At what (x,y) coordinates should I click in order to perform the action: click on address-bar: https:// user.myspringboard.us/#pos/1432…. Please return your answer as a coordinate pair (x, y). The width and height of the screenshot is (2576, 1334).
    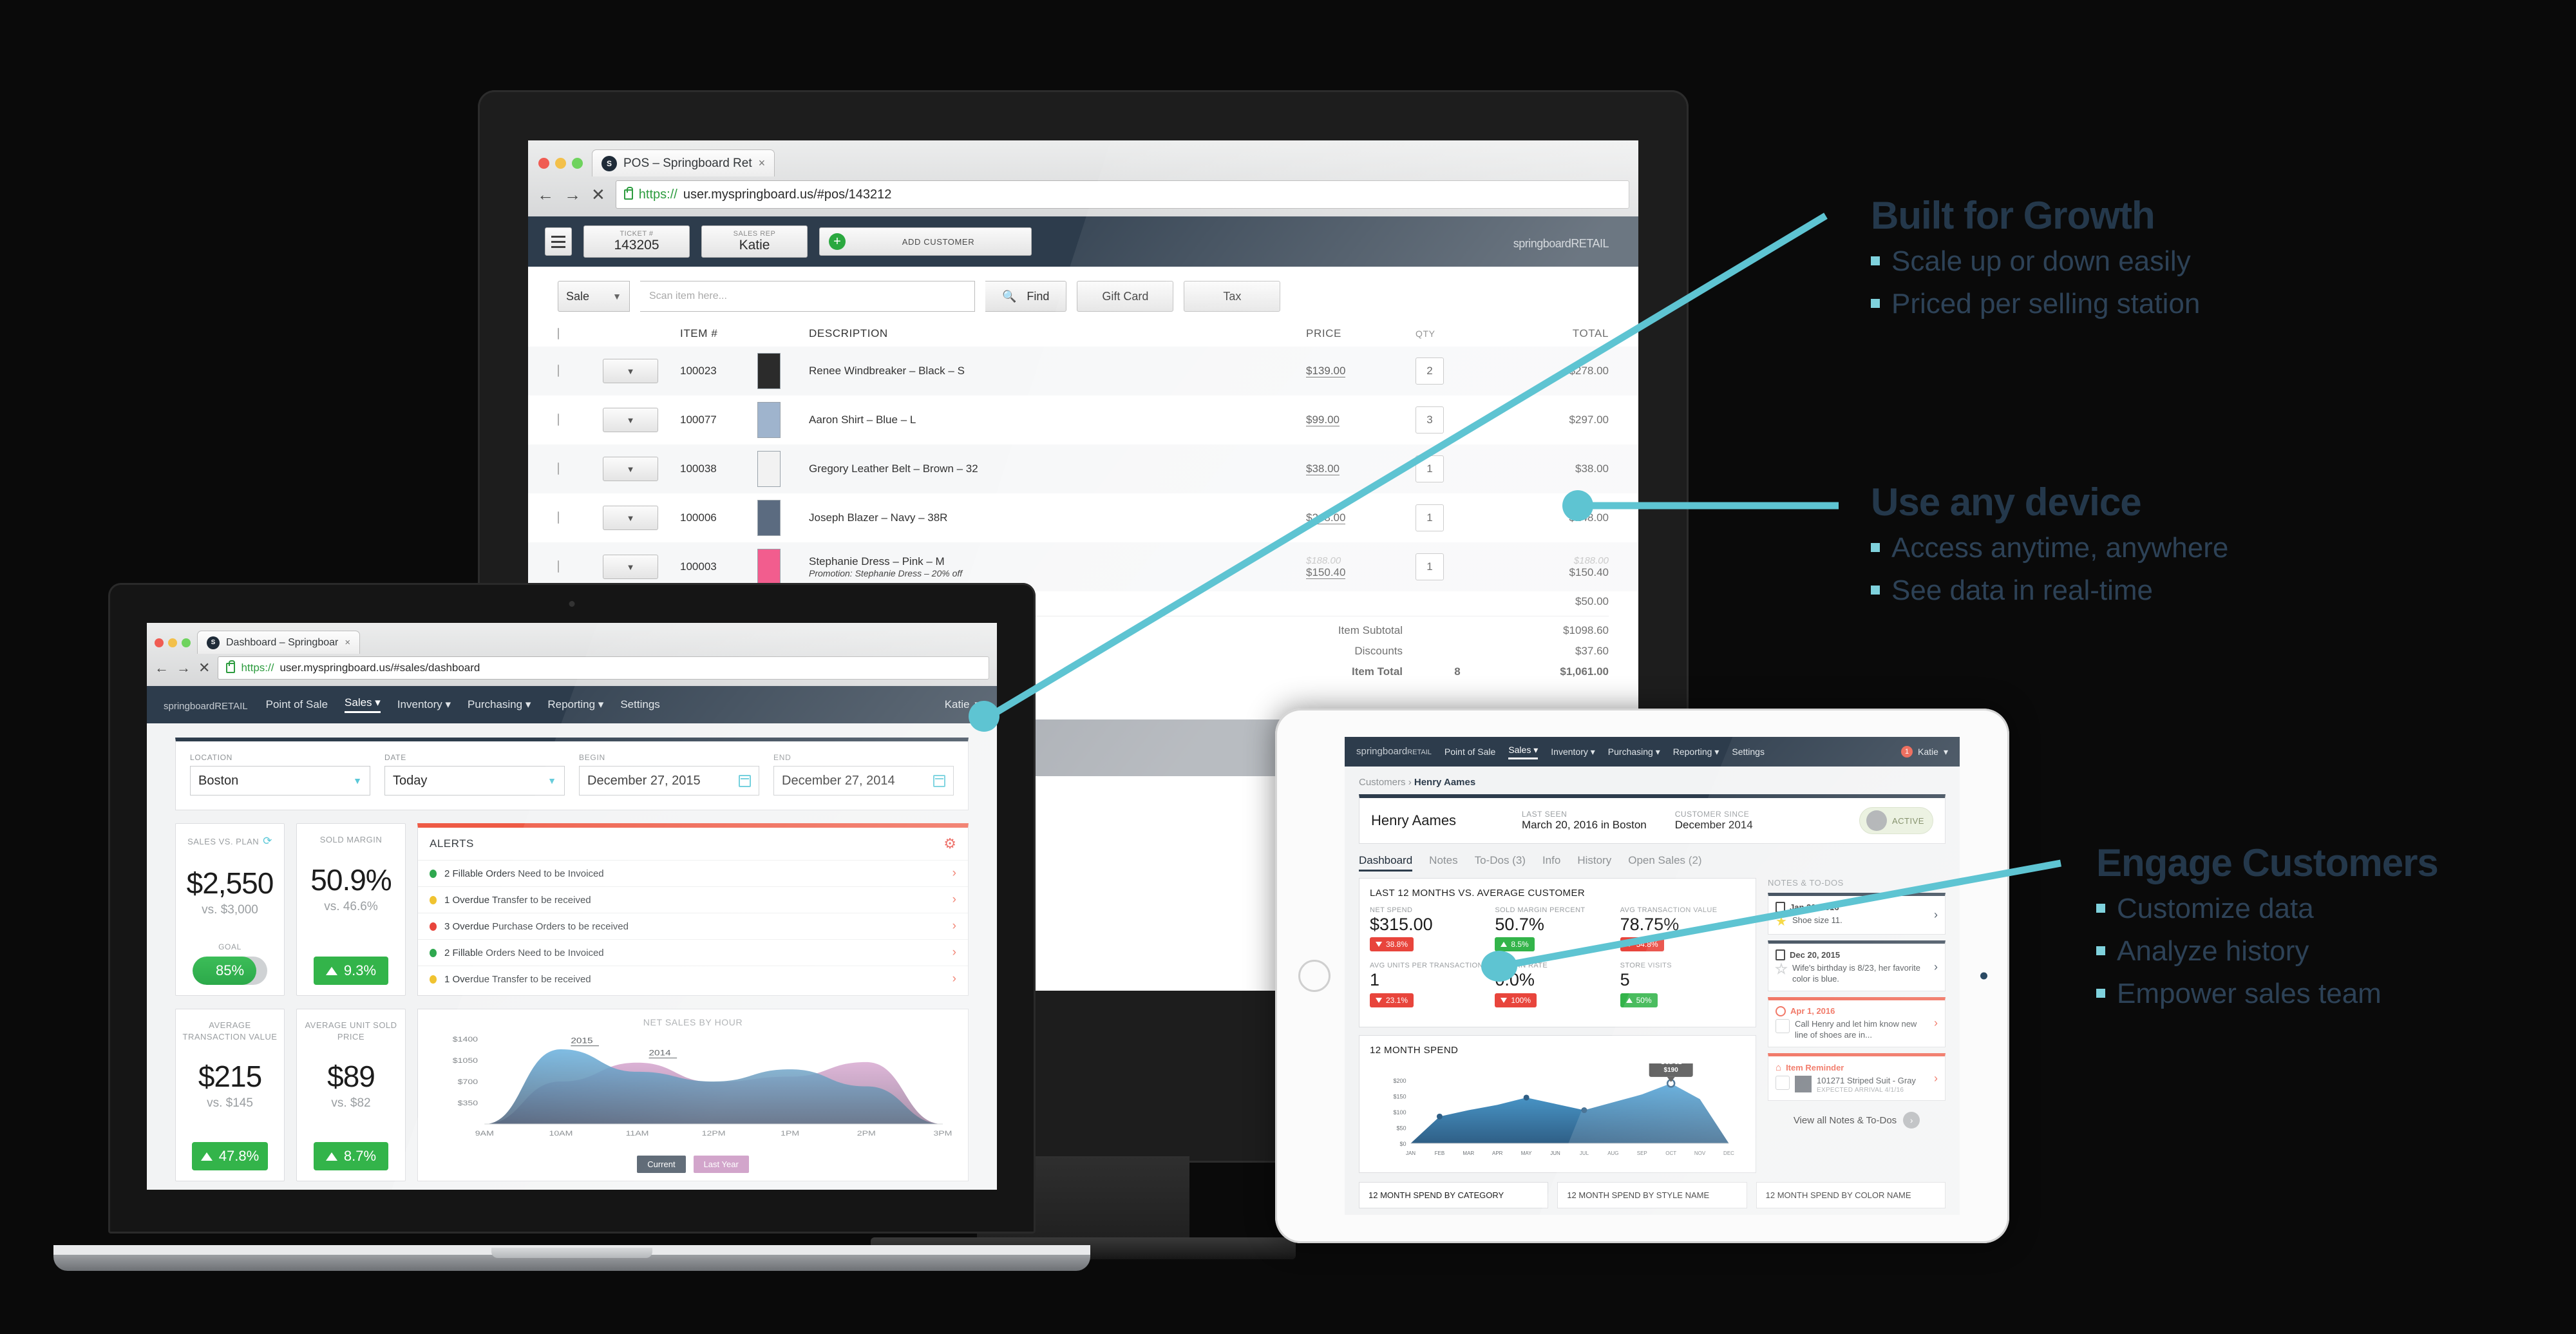
    Looking at the image, I should click on (1122, 195).